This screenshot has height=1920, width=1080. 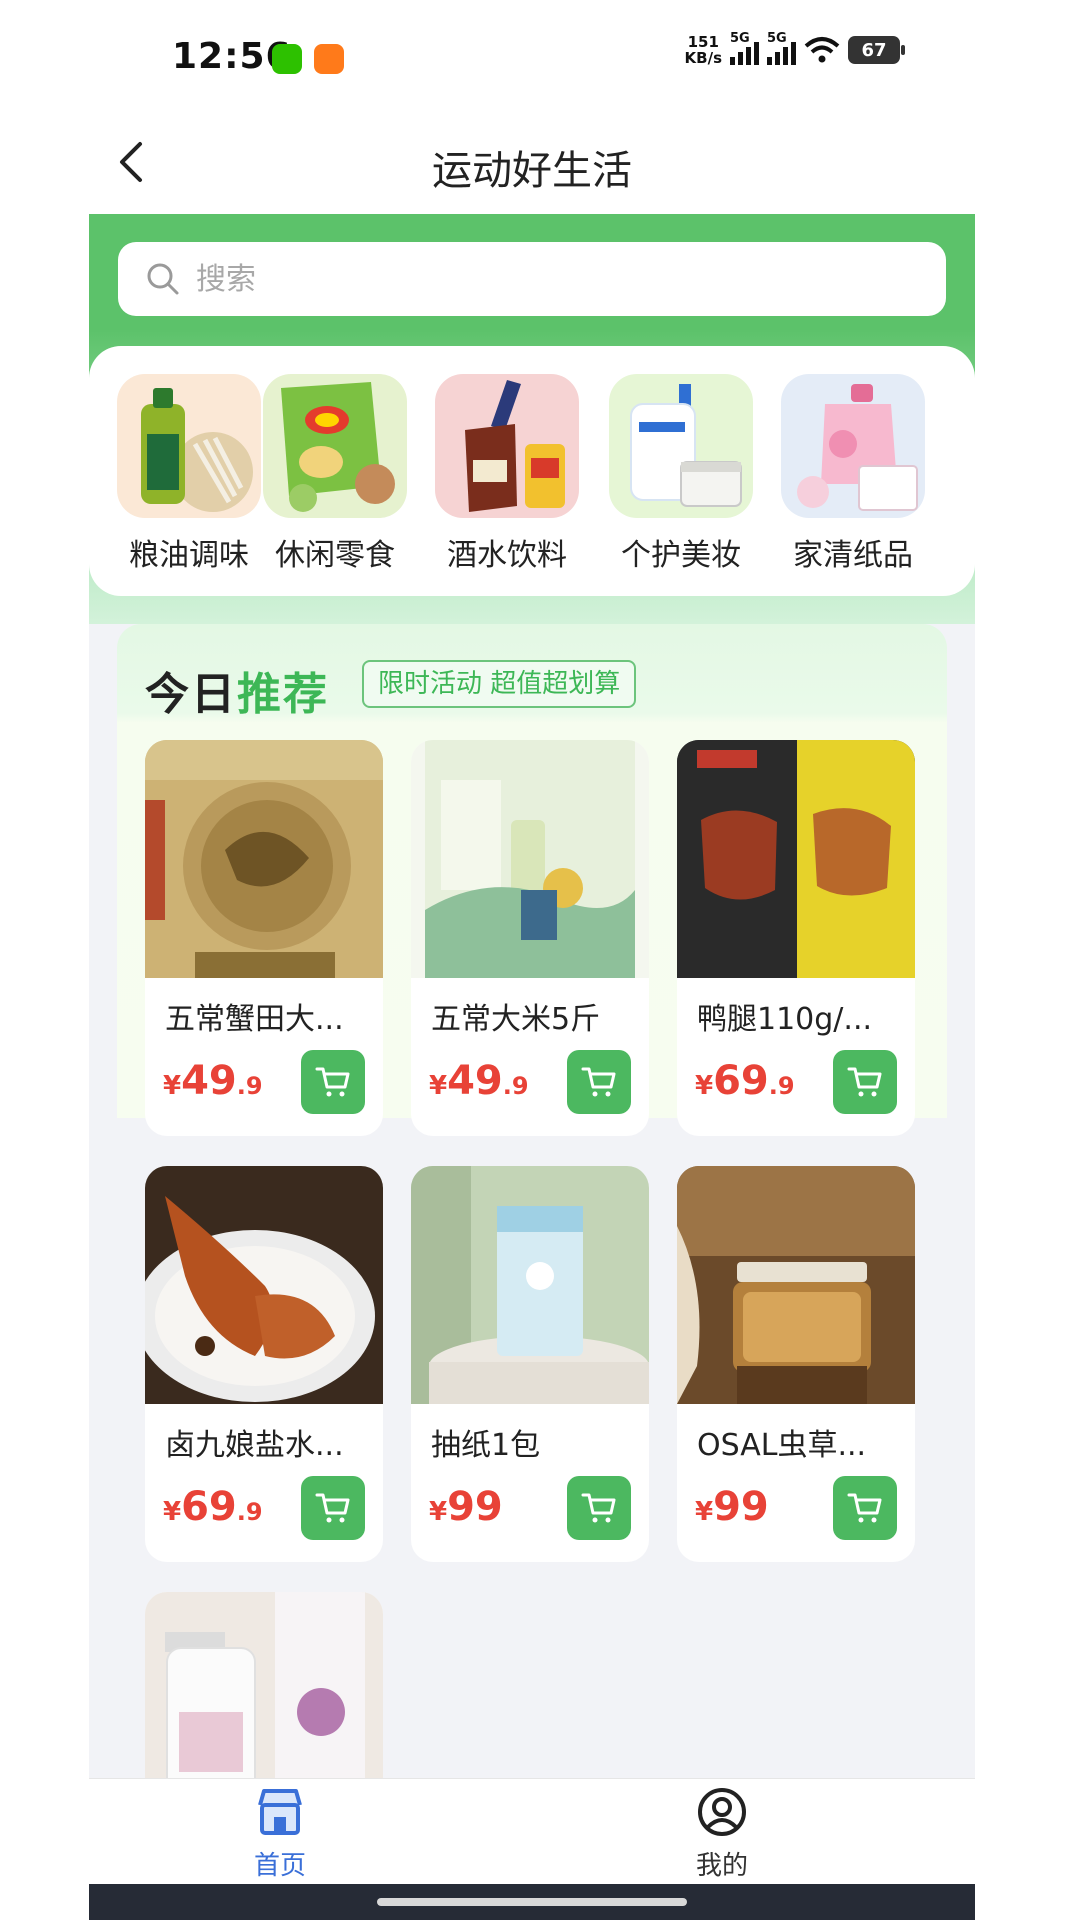 What do you see at coordinates (191, 694) in the screenshot?
I see `recommend-title-plain: 今日` at bounding box center [191, 694].